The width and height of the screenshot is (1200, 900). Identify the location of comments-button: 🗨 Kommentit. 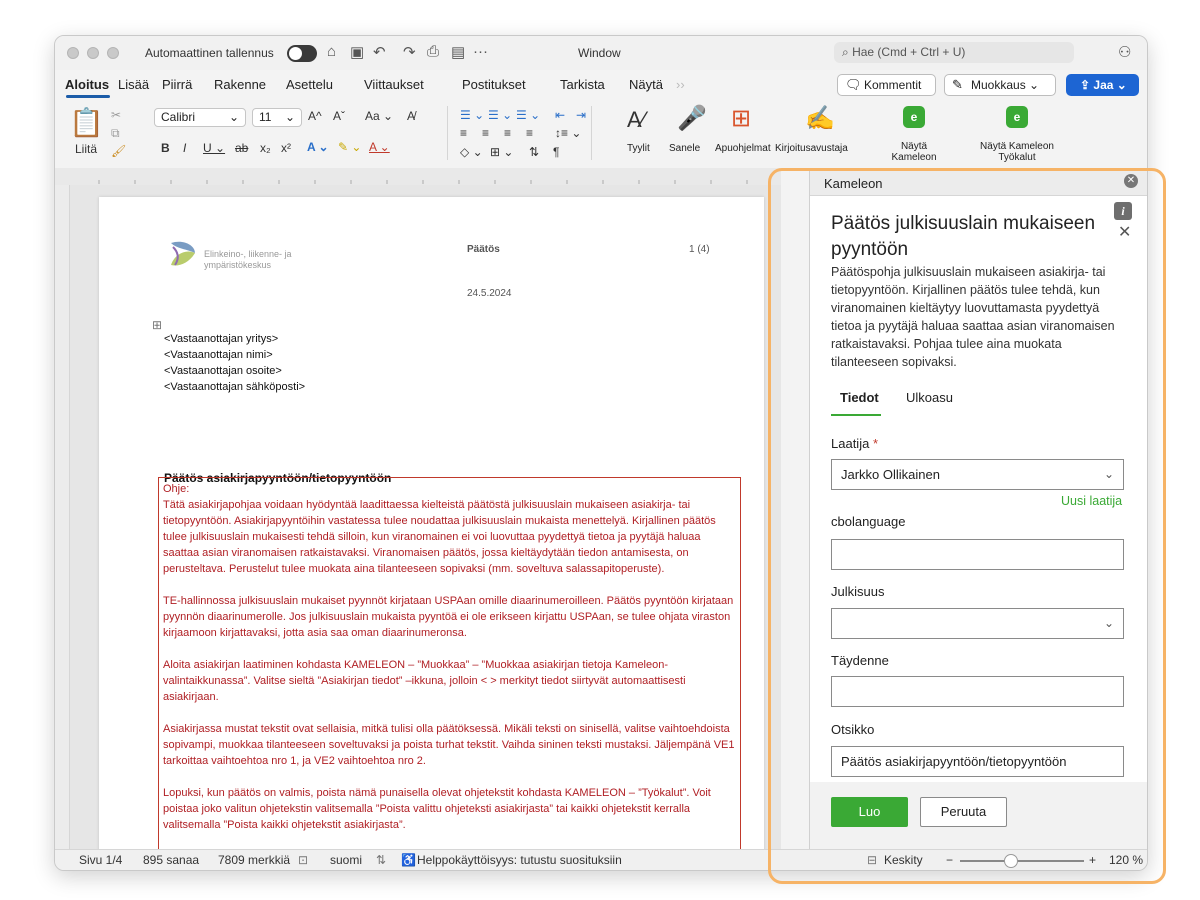
(886, 85).